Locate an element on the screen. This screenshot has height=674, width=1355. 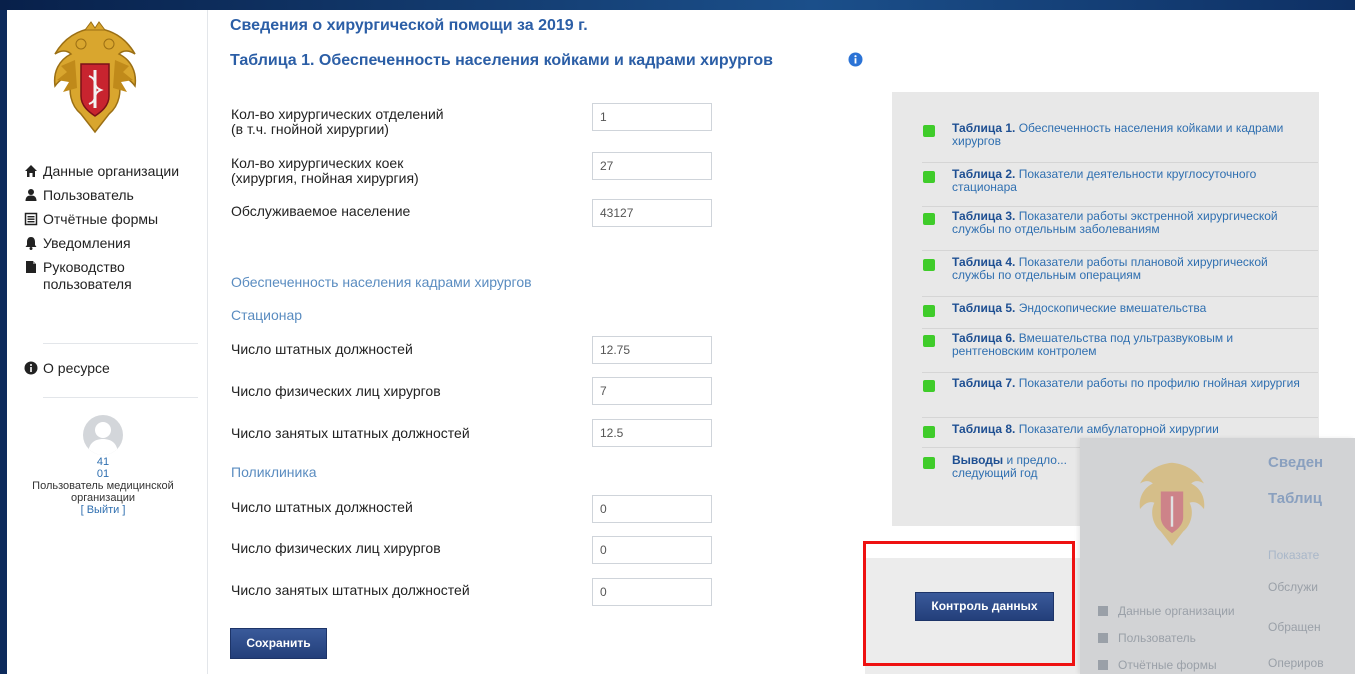
field-label-population: Обслуживаемое население is located at coordinates (321, 211).